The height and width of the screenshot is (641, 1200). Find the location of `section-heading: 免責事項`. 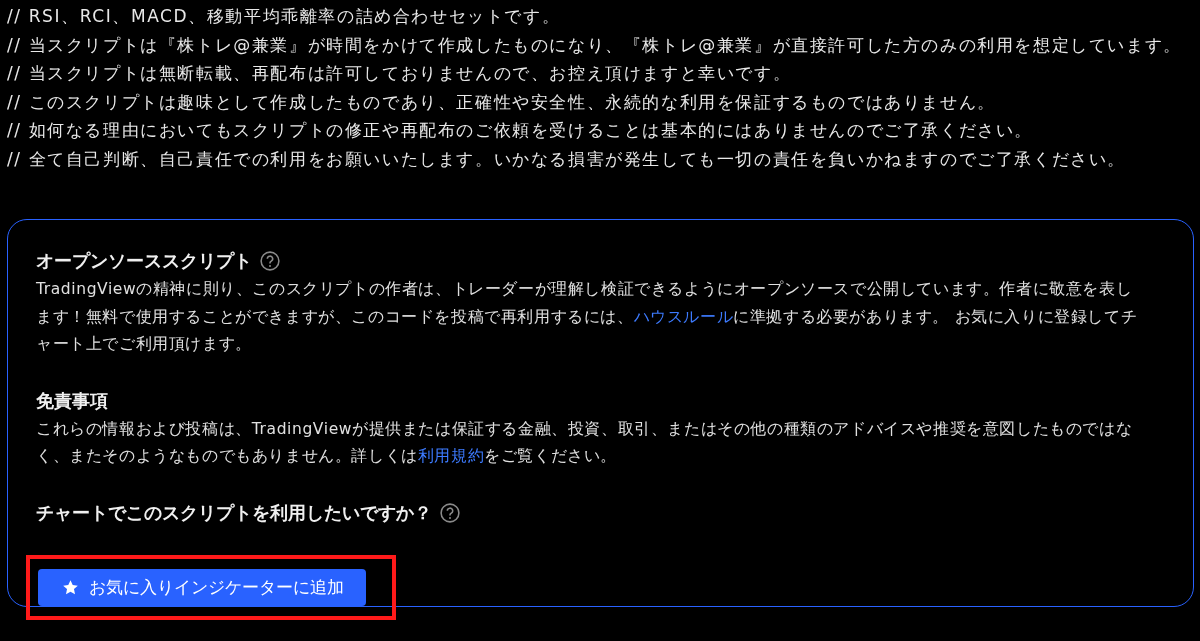

section-heading: 免責事項 is located at coordinates (72, 401).